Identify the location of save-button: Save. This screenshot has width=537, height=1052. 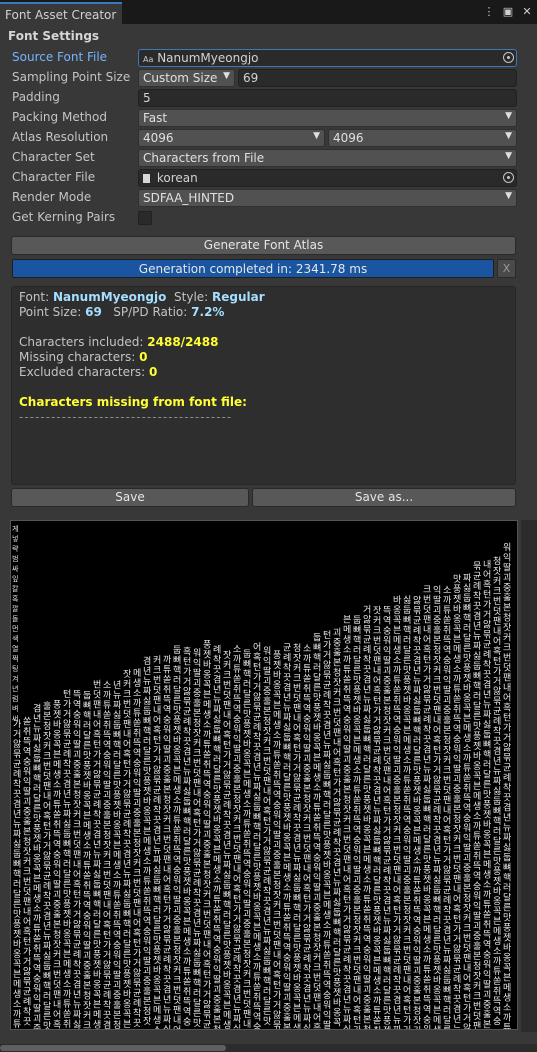
(130, 497).